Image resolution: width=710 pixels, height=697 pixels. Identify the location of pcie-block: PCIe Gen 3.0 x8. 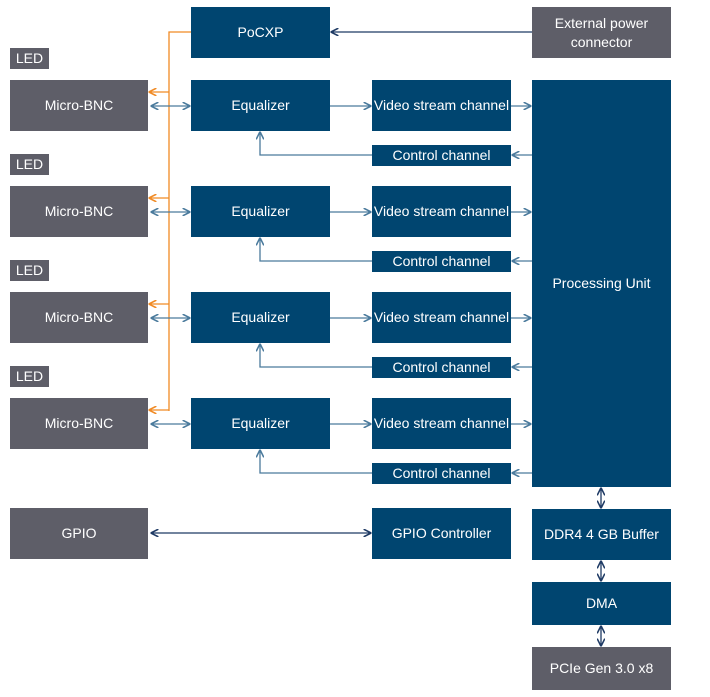
(601, 668).